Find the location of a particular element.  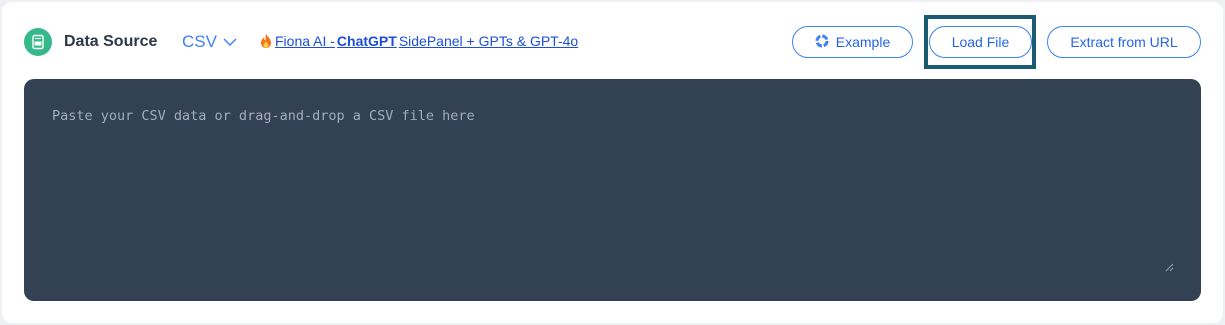

extract-from-url-button-label: Extract from URL is located at coordinates (1124, 42).